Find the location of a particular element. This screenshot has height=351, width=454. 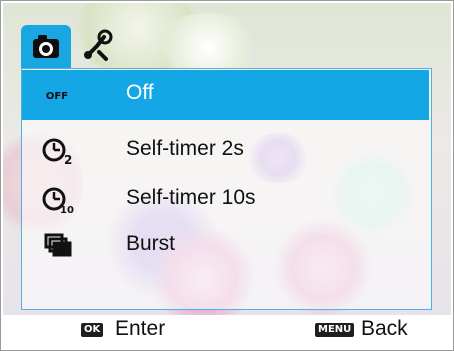

menu-item-off: OFF Off is located at coordinates (225, 95).